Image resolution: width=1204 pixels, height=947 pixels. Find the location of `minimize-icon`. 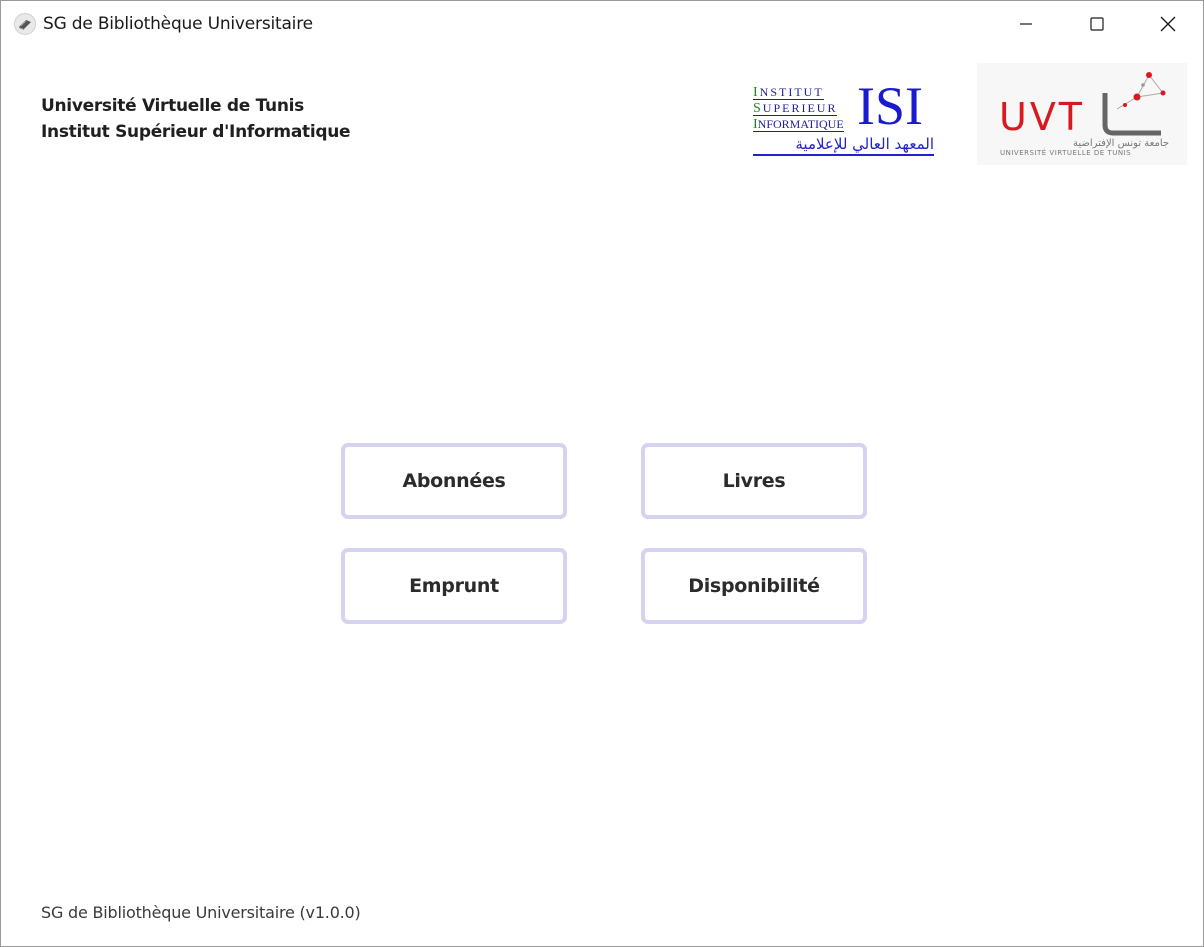

minimize-icon is located at coordinates (1026, 24).